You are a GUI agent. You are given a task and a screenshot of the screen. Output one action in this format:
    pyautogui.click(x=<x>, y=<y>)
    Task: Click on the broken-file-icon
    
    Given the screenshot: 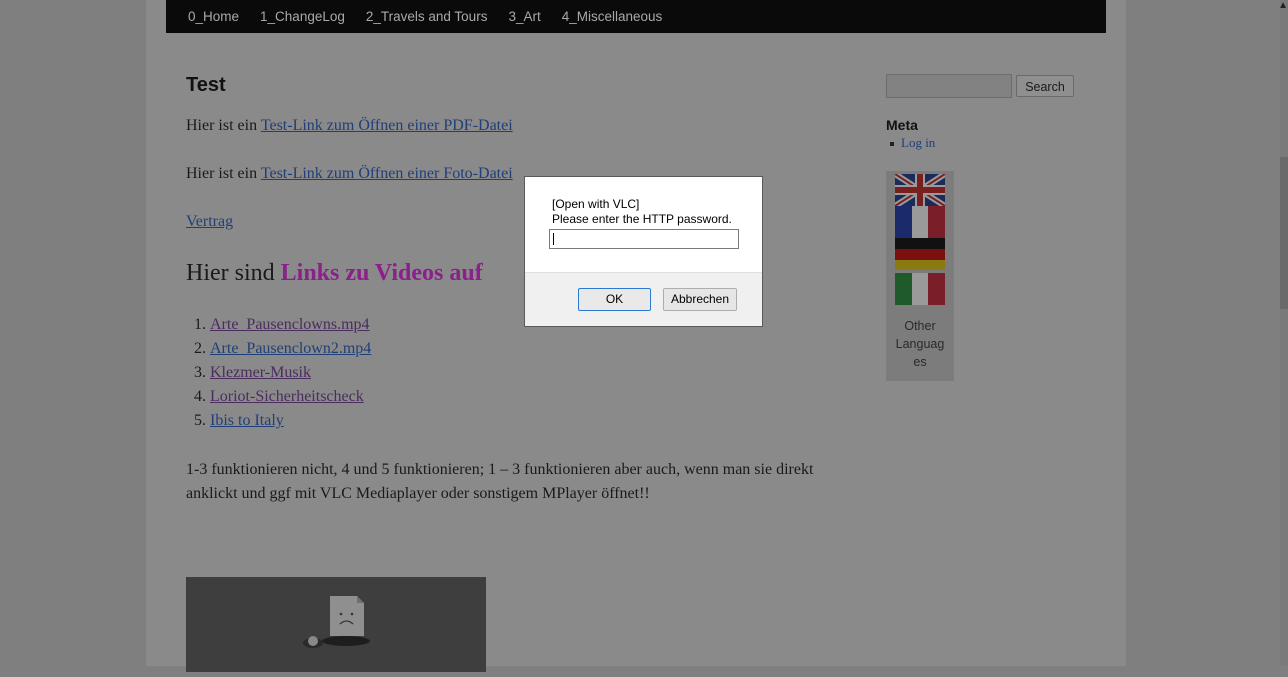 What is the action you would take?
    pyautogui.click(x=336, y=622)
    